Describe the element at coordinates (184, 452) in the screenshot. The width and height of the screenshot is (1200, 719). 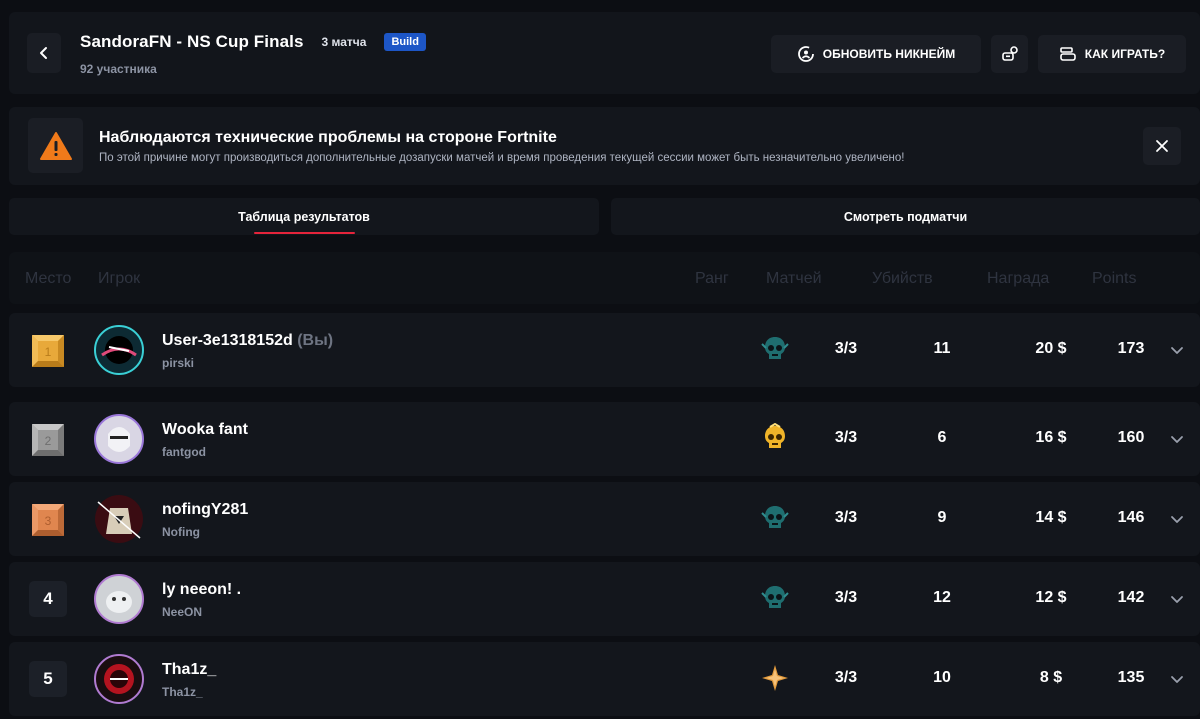
I see `player-sub: fantgod` at that location.